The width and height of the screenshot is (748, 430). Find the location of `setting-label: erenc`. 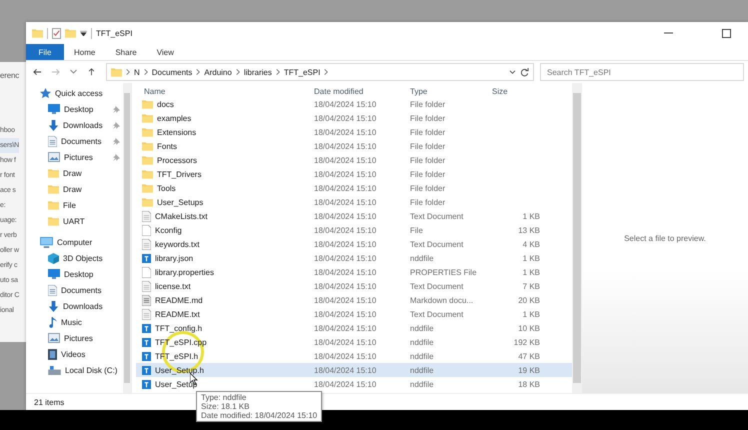

setting-label: erenc is located at coordinates (10, 76).